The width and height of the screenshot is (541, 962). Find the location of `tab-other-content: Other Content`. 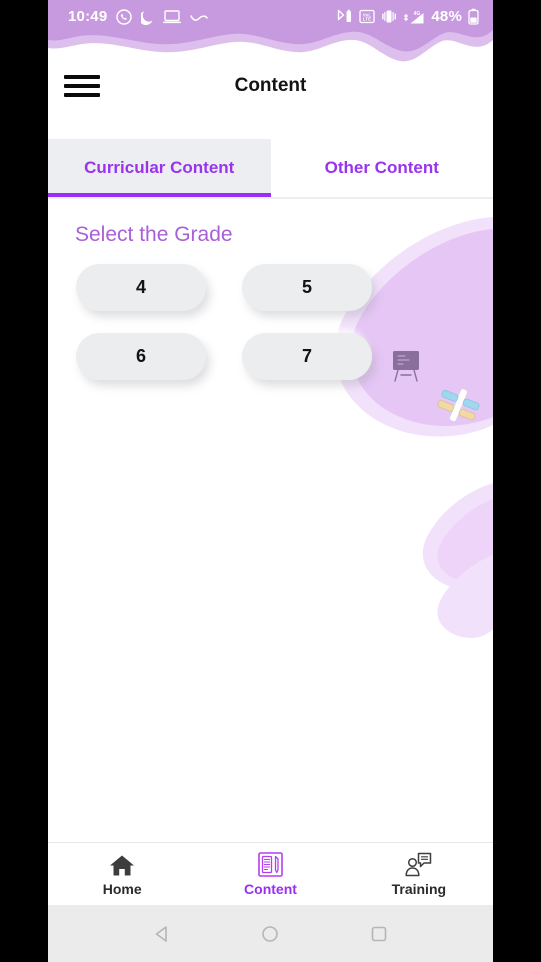

tab-other-content: Other Content is located at coordinates (381, 168).